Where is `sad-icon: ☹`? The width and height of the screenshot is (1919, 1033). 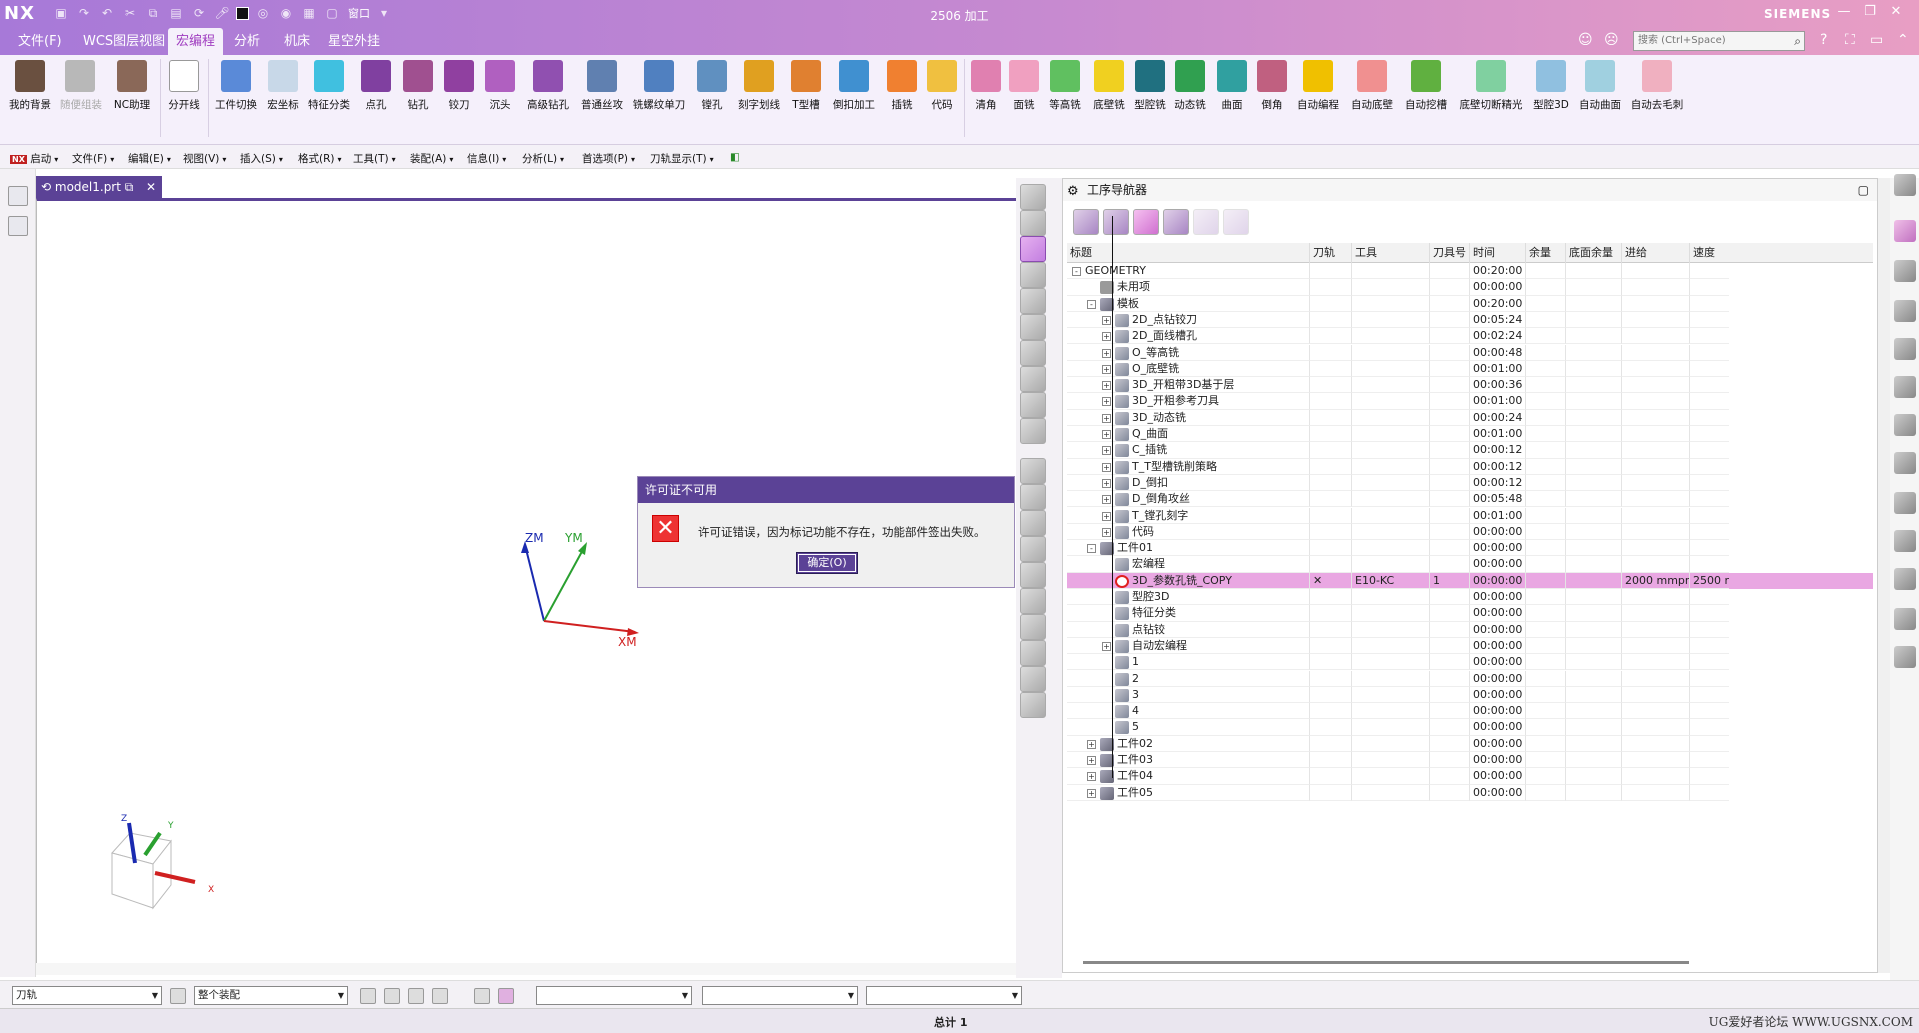
sad-icon: ☹ is located at coordinates (1611, 40).